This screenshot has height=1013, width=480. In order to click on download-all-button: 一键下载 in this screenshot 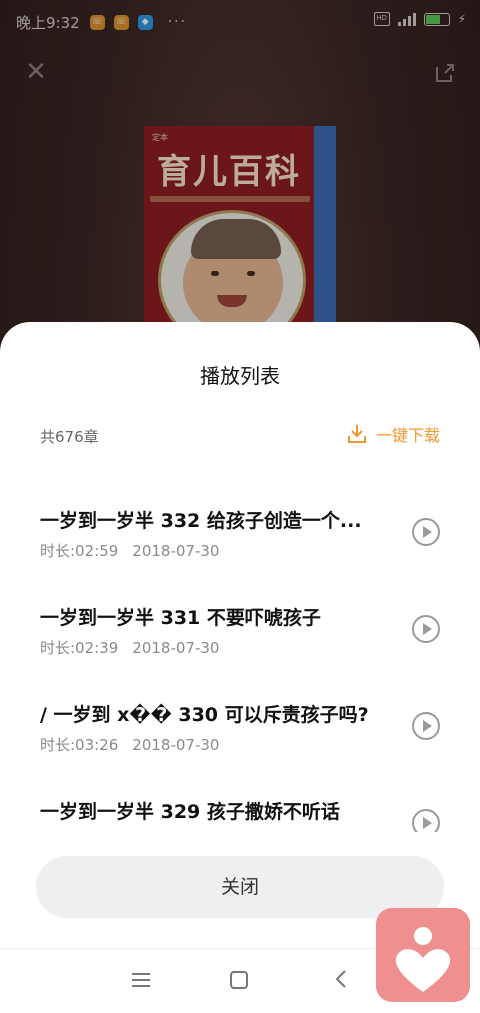, I will do `click(393, 434)`.